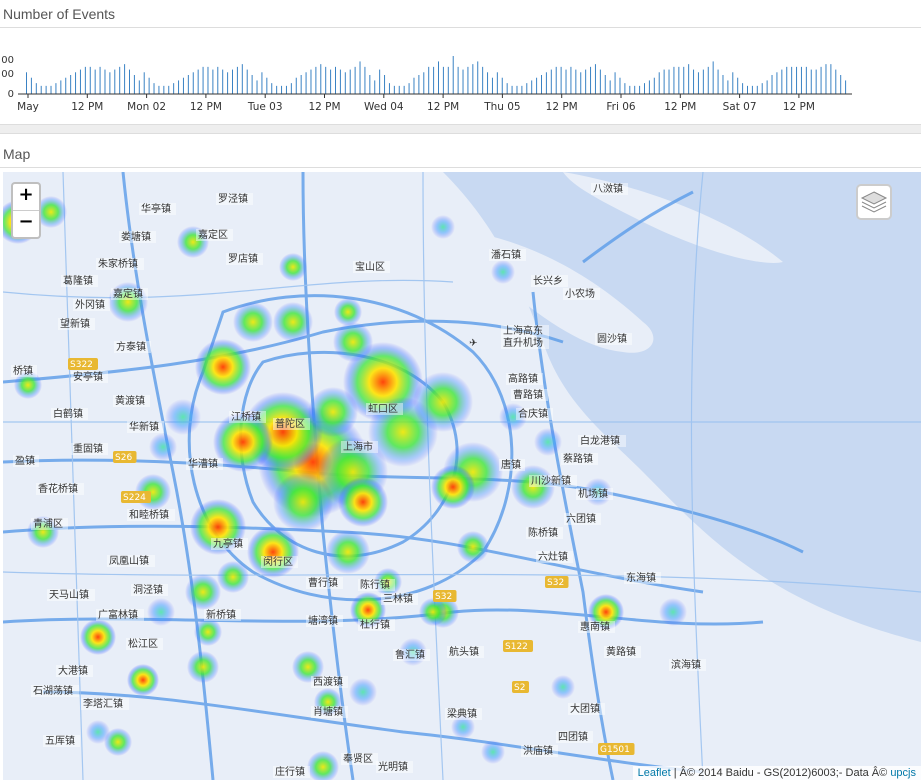 This screenshot has height=780, width=921. Describe the element at coordinates (26, 224) in the screenshot. I see `zoom-out-button: −` at that location.